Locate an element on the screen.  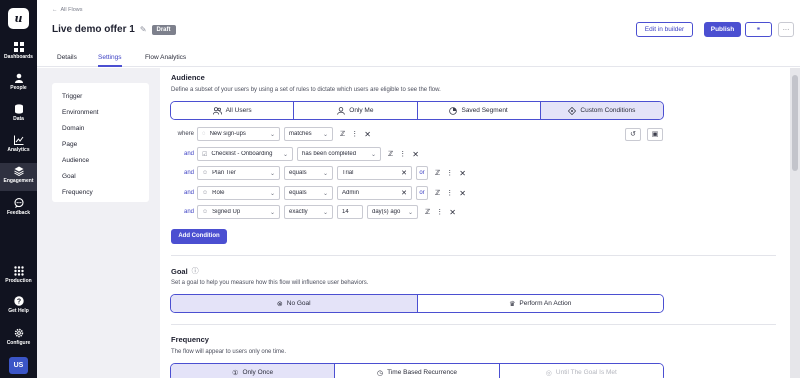
nav-item-analytics: Analytics is located at coordinates (18, 144).